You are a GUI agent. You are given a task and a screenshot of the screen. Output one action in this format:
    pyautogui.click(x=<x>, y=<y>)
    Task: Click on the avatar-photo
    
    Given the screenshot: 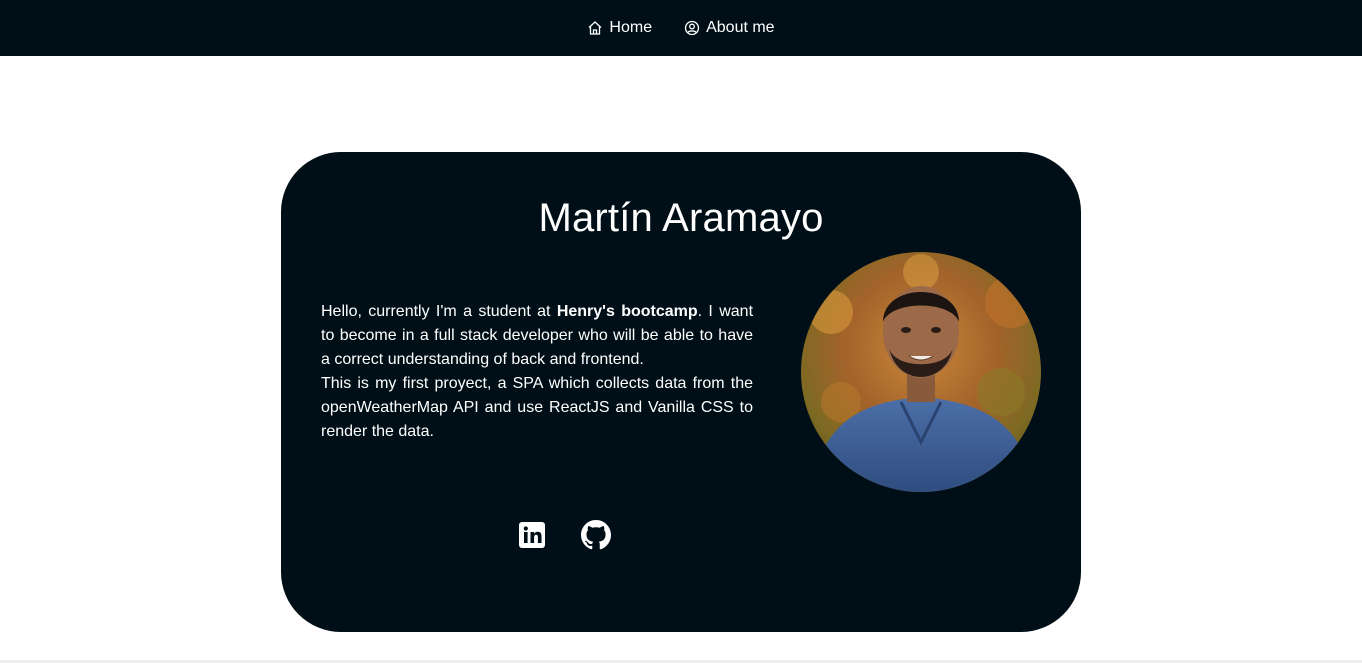 What is the action you would take?
    pyautogui.click(x=921, y=372)
    